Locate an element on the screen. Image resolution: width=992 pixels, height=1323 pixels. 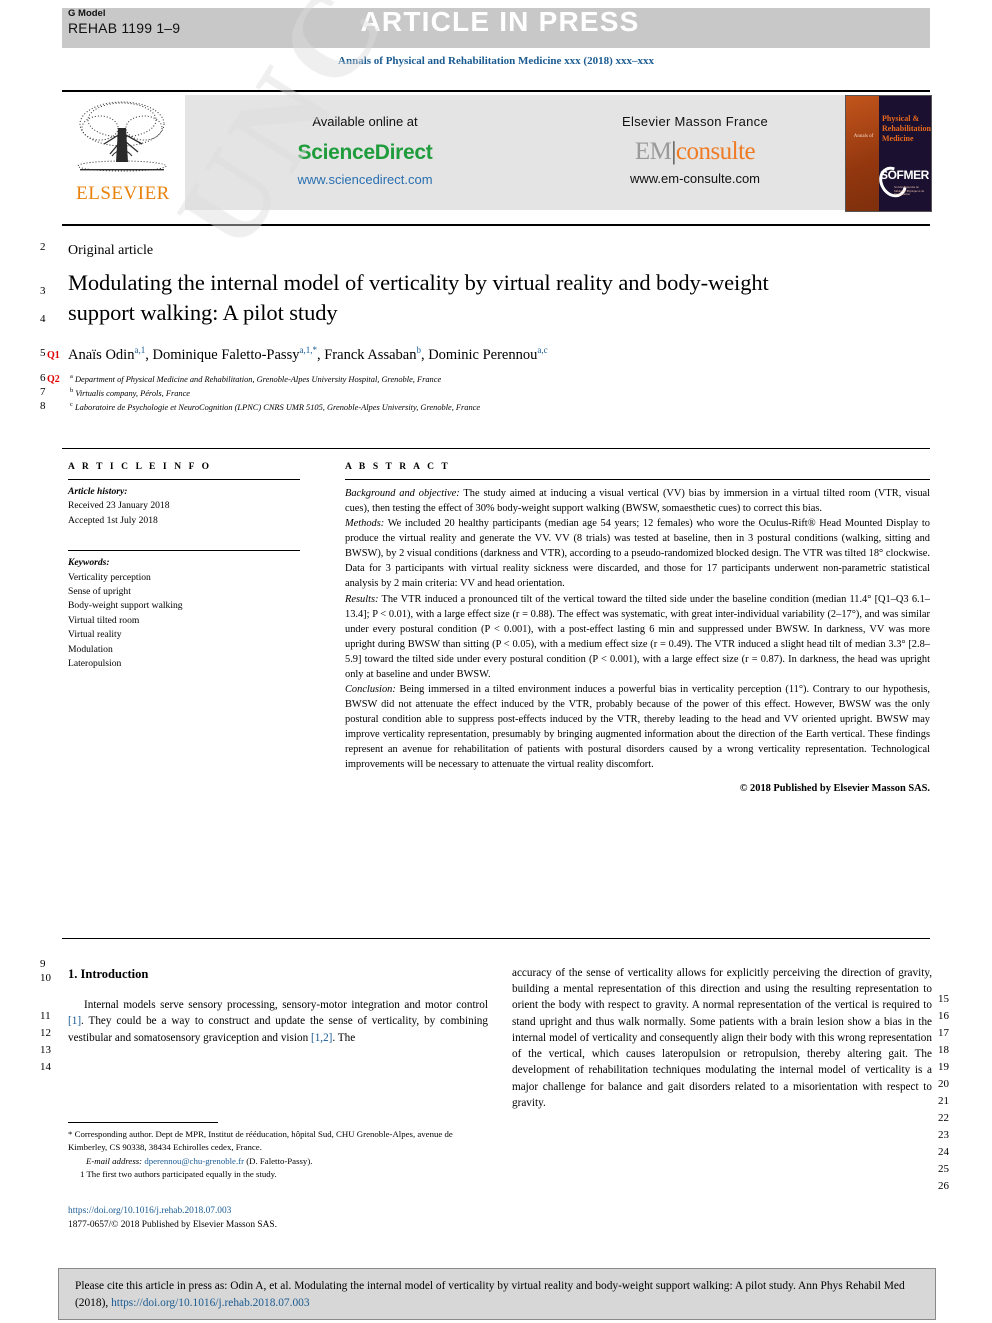
sofmer-wordmark: SOFMER is located at coordinates (904, 175).